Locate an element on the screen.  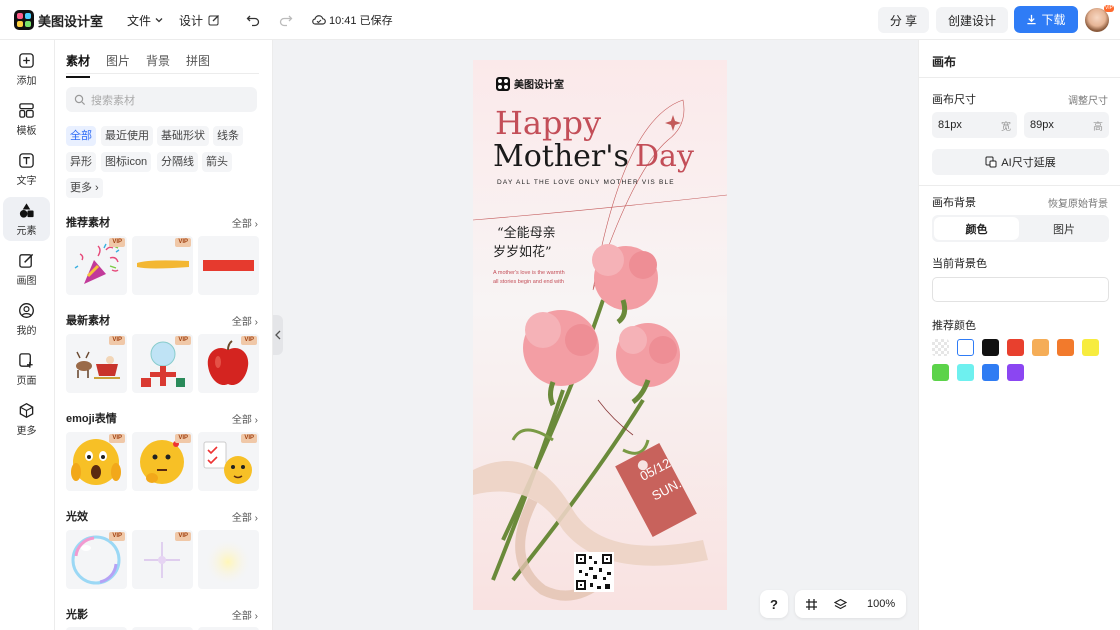
nav-elements: 元素 is located at coordinates (26, 219).